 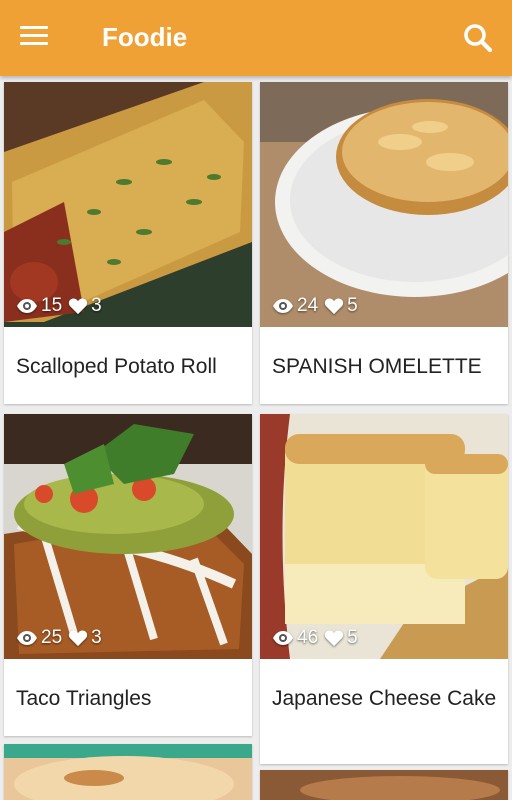 What do you see at coordinates (34, 37) in the screenshot?
I see `hamburger-menu-icon` at bounding box center [34, 37].